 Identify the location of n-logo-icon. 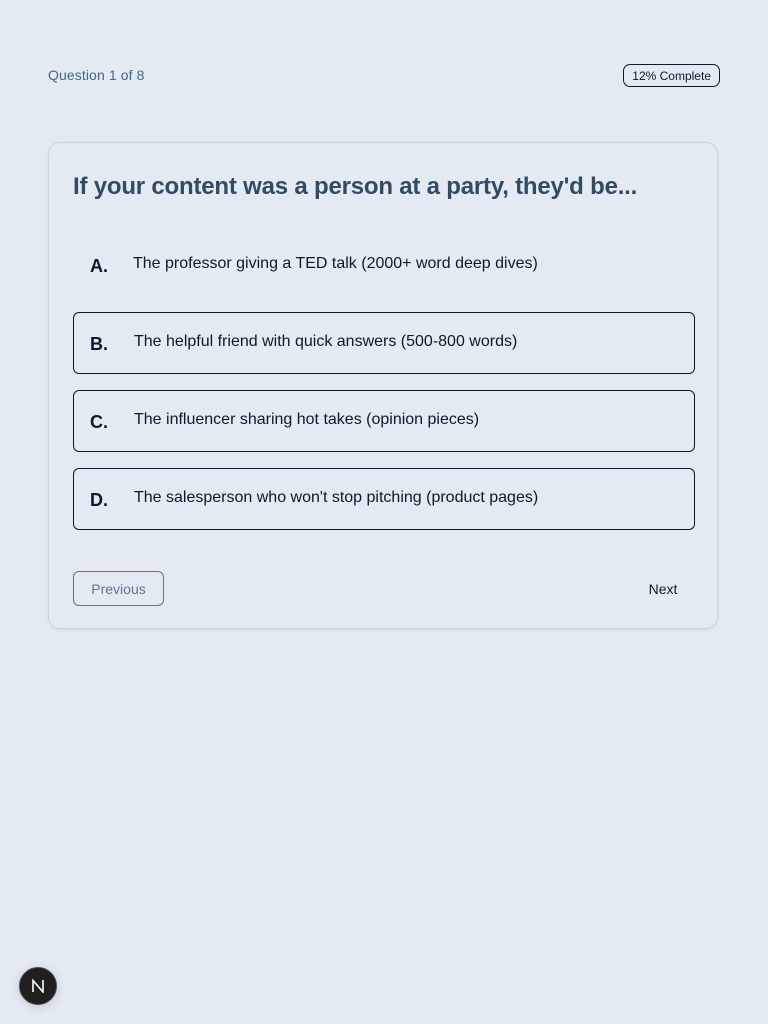
(38, 986).